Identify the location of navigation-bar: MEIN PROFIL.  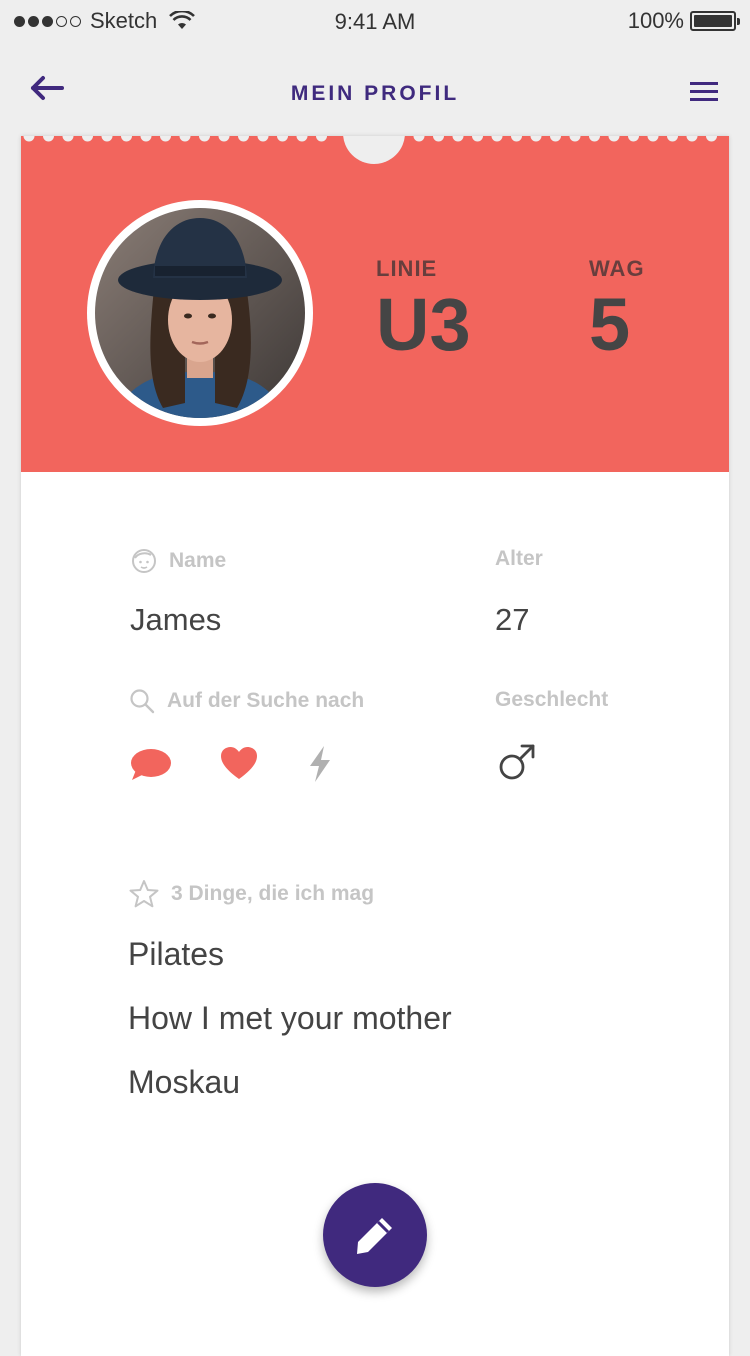
(375, 90).